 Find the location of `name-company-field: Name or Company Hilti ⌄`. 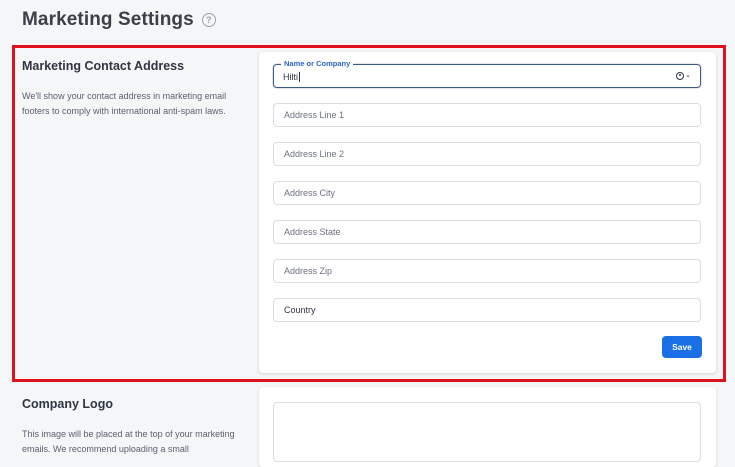

name-company-field: Name or Company Hilti ⌄ is located at coordinates (487, 73).